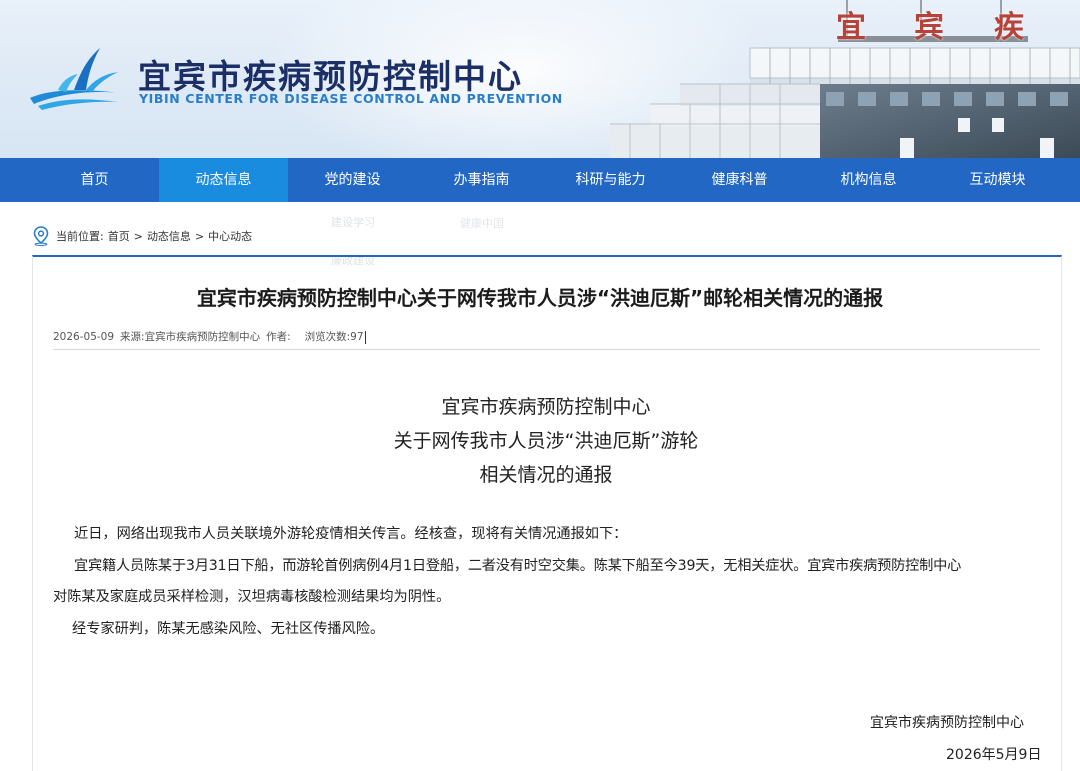 The width and height of the screenshot is (1080, 771). I want to click on nav-item-news: 动态信息, so click(223, 180).